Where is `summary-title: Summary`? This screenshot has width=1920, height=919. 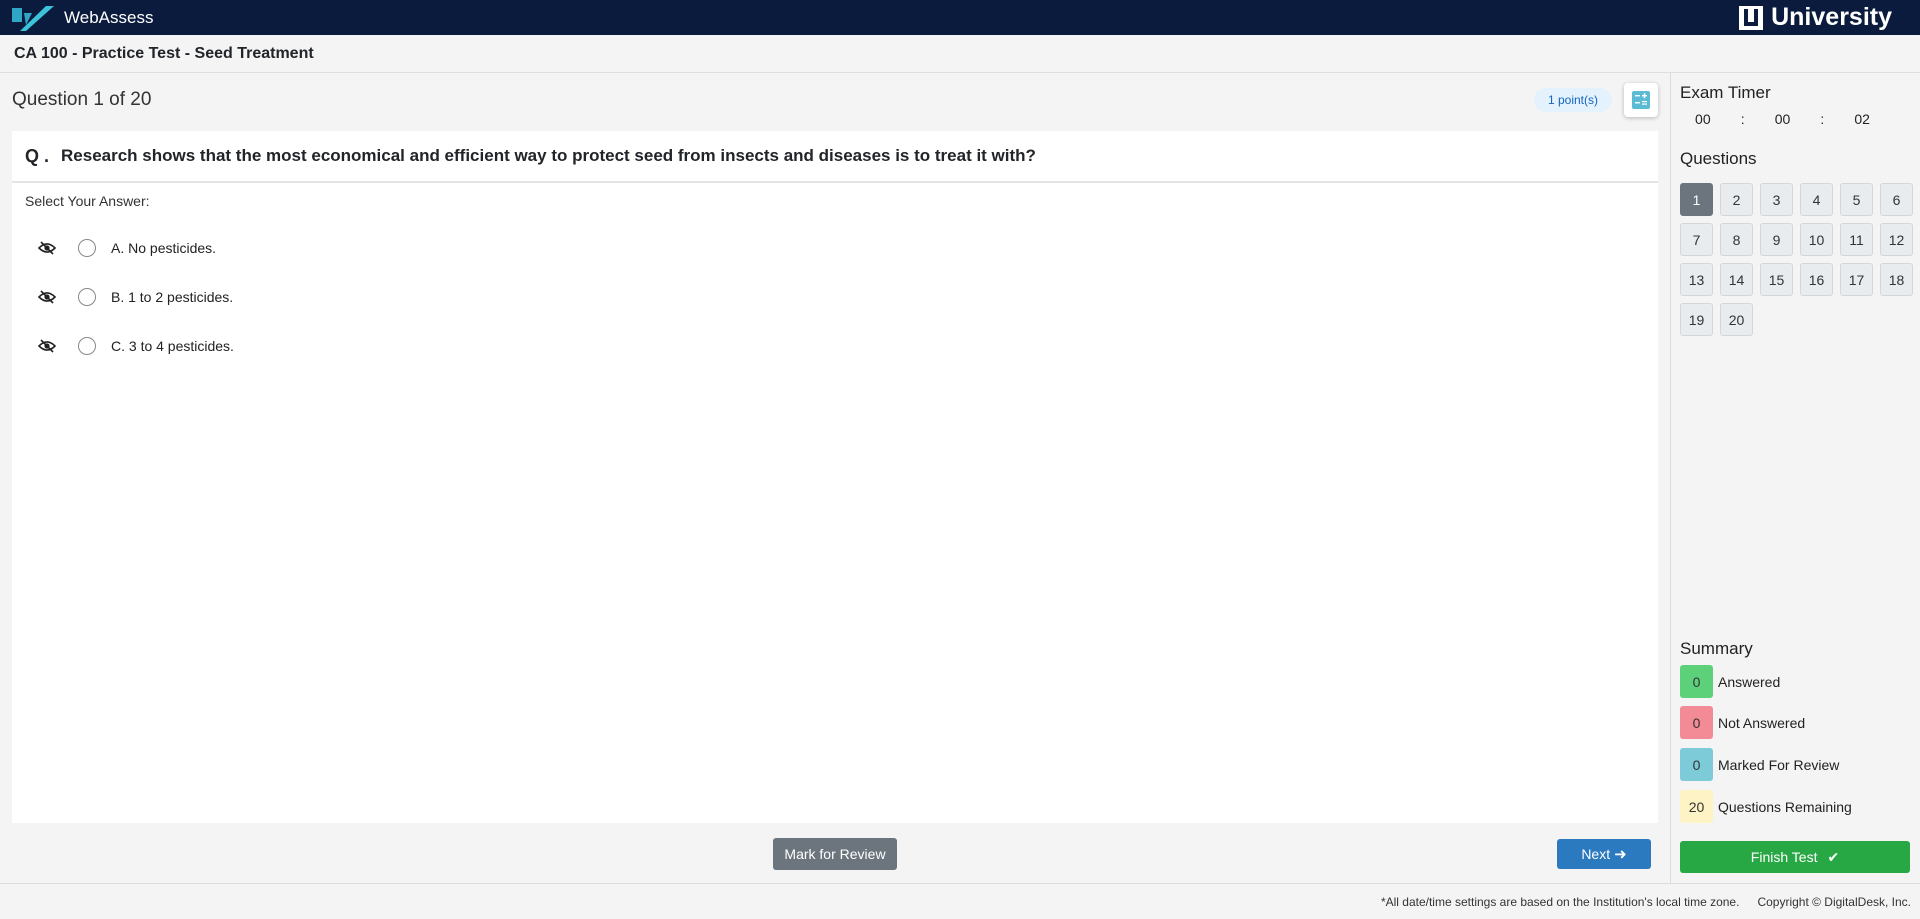
summary-title: Summary is located at coordinates (1716, 648).